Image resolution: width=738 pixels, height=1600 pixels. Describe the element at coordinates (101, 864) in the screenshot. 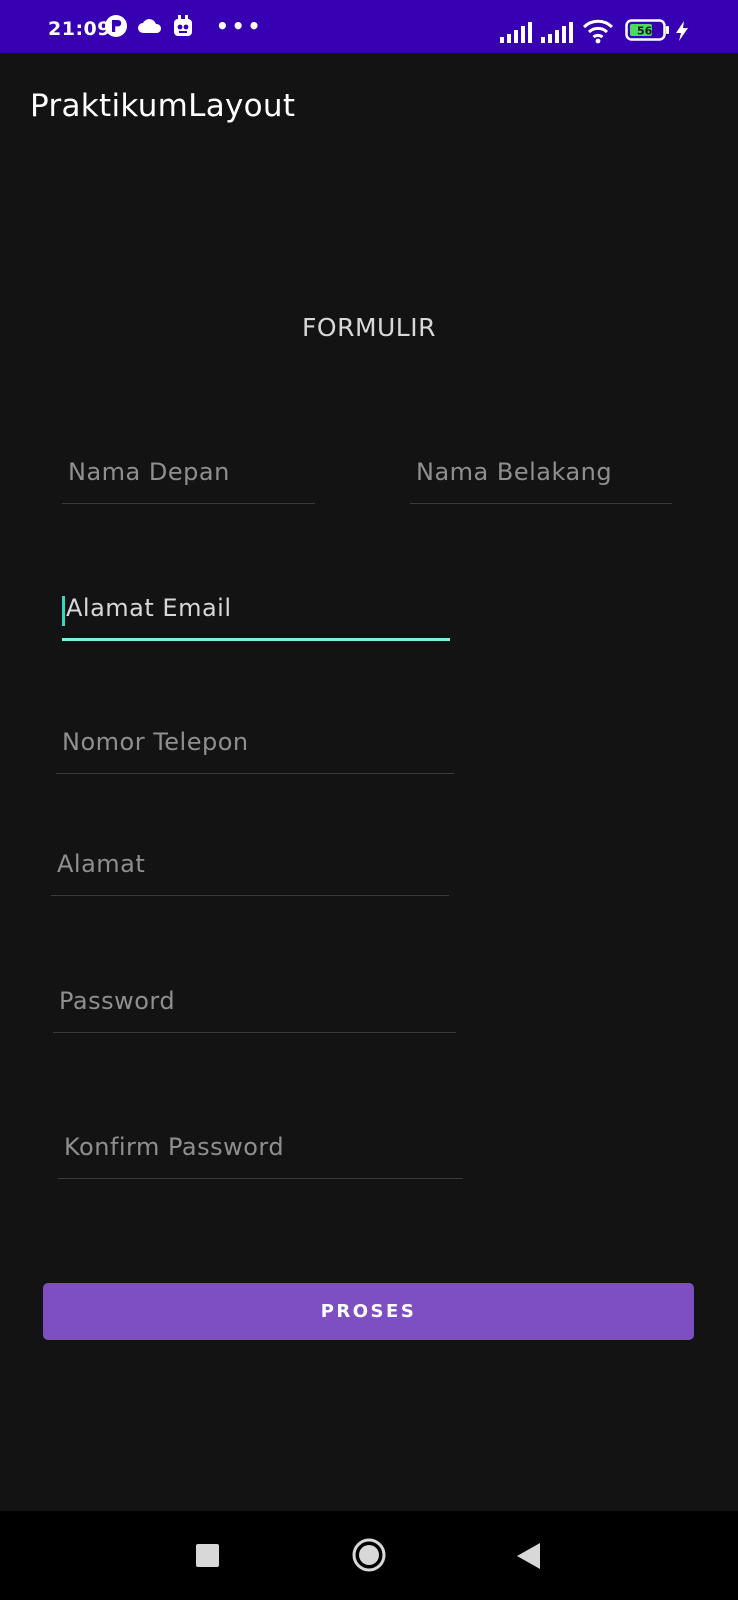

I see `address-hint: Alamat` at that location.